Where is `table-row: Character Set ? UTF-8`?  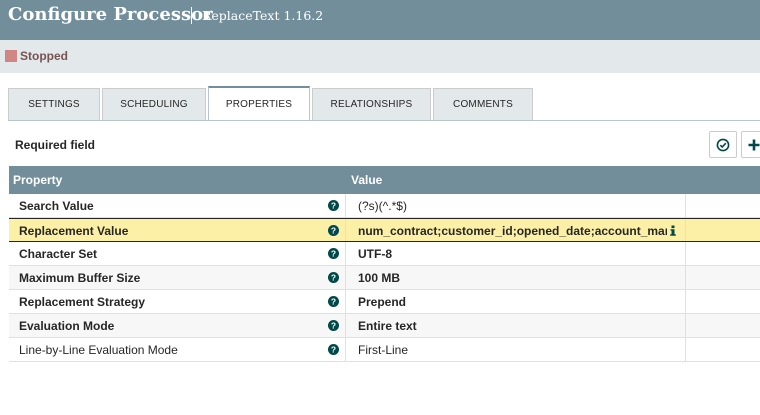
table-row: Character Set ? UTF-8 is located at coordinates (384, 254).